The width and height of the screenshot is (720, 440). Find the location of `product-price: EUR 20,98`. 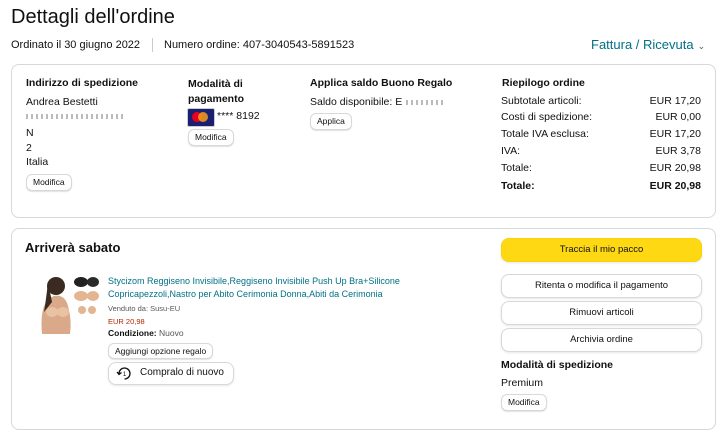

product-price: EUR 20,98 is located at coordinates (126, 321).